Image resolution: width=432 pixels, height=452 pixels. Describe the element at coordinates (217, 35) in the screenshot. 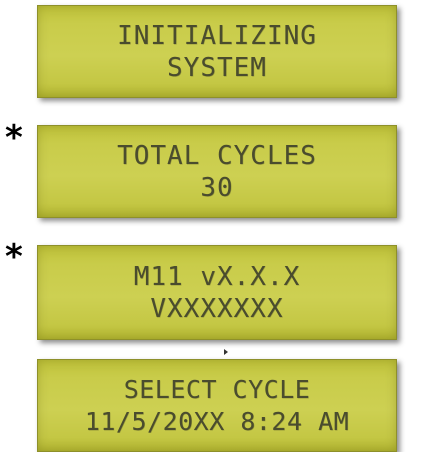

I see `lcd-line-1: INITIALIZING` at that location.